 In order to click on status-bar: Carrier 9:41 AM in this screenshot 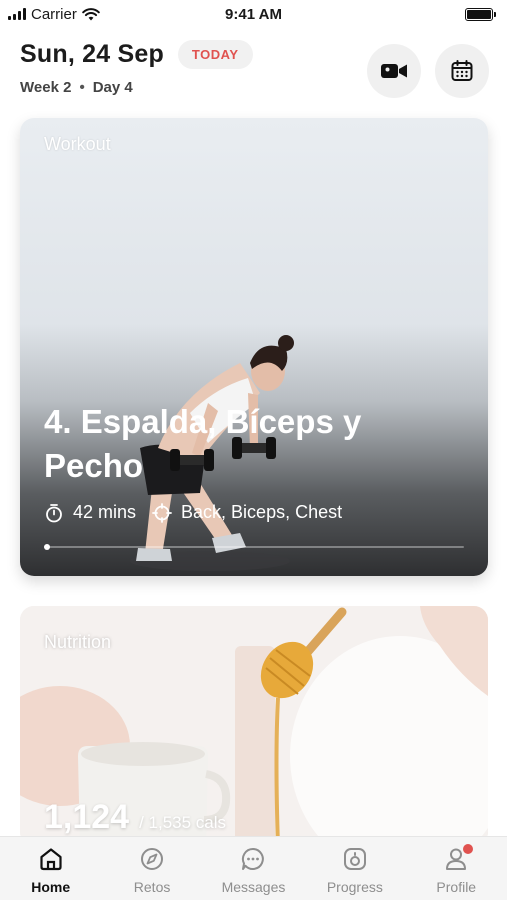, I will do `click(253, 14)`.